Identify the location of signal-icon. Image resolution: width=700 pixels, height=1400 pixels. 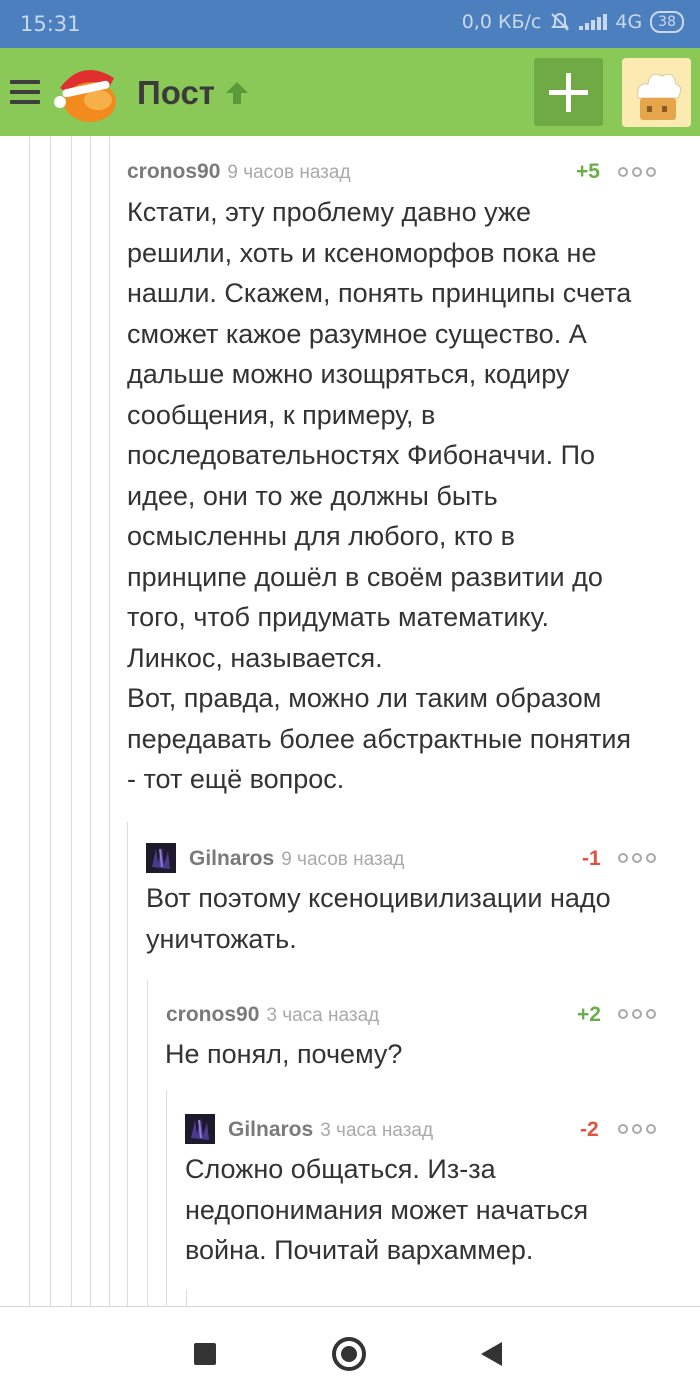
(593, 22).